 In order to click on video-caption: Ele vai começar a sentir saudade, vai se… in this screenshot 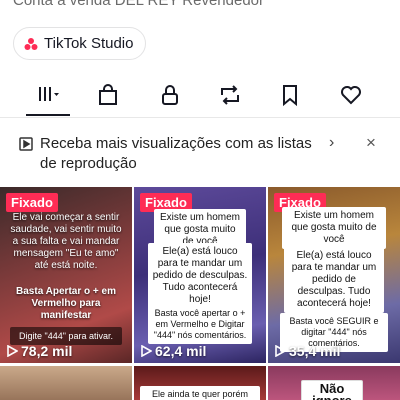, I will do `click(66, 241)`.